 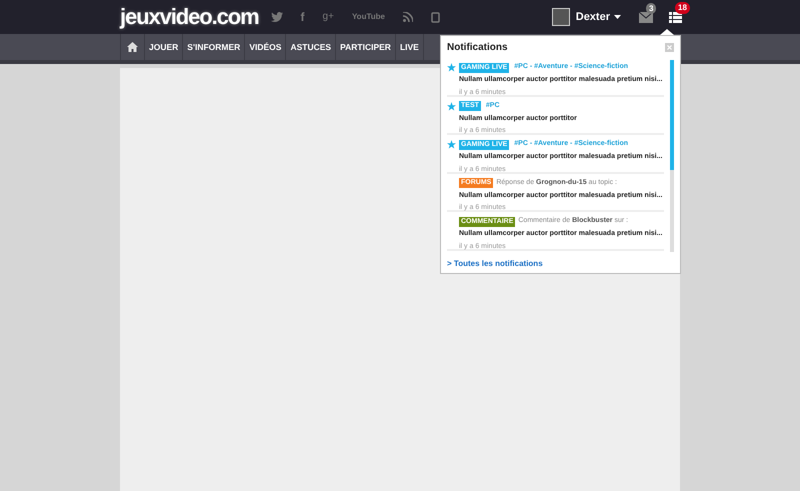 What do you see at coordinates (561, 17) in the screenshot?
I see `user-avatar` at bounding box center [561, 17].